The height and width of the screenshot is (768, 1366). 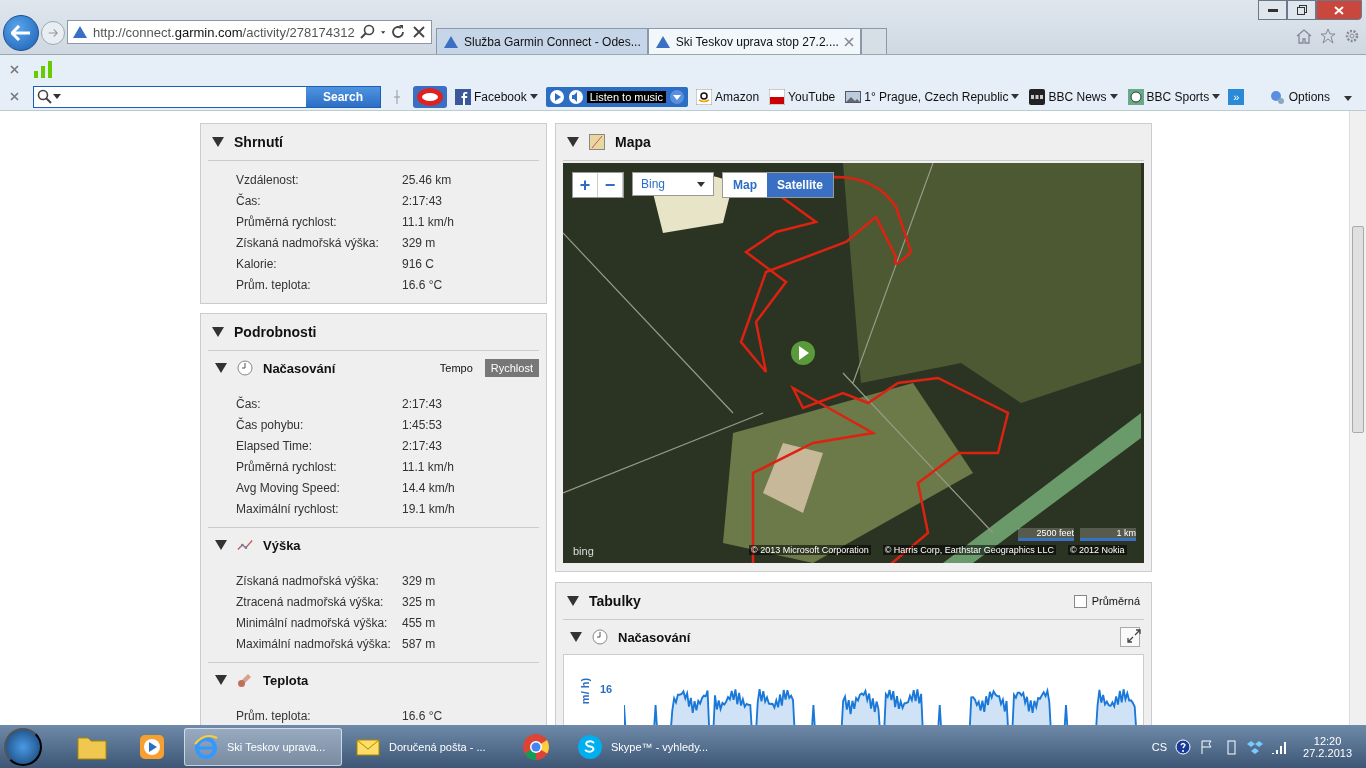 I want to click on stat-label: Minimální nadmořská výška:, so click(x=312, y=622).